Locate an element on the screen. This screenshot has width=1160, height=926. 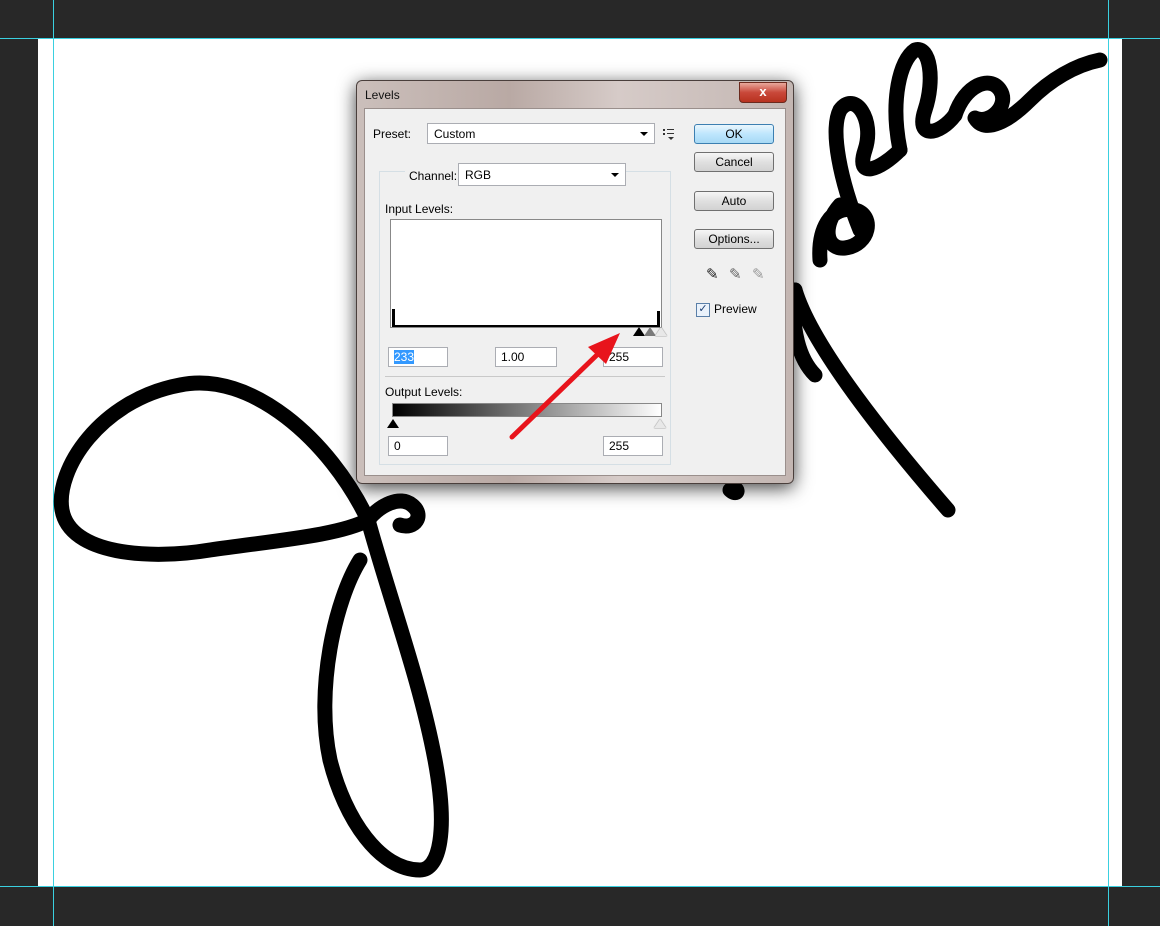
divider is located at coordinates (525, 376).